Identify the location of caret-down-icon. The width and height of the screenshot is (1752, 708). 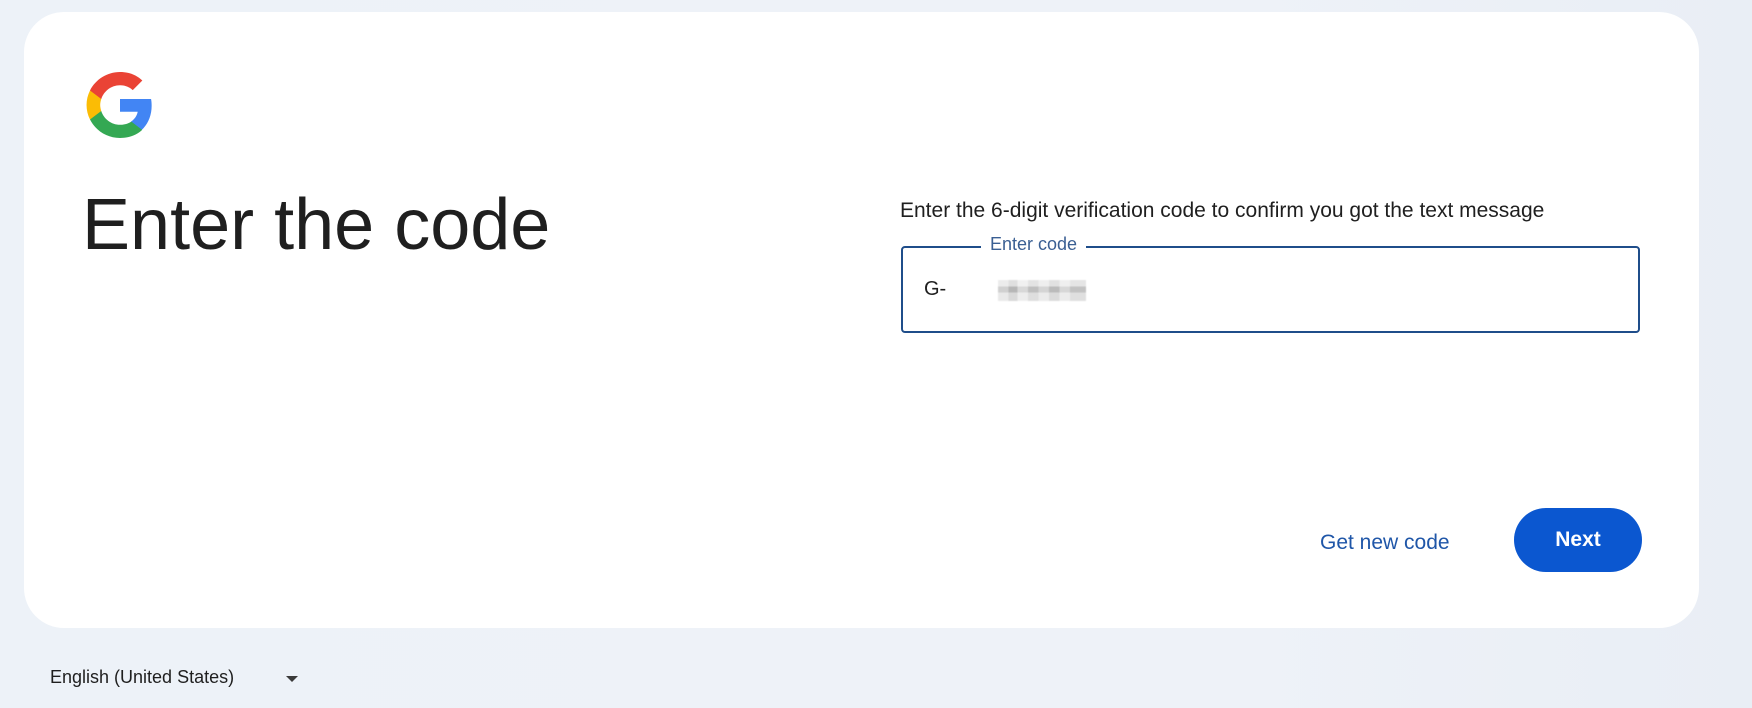
(292, 678).